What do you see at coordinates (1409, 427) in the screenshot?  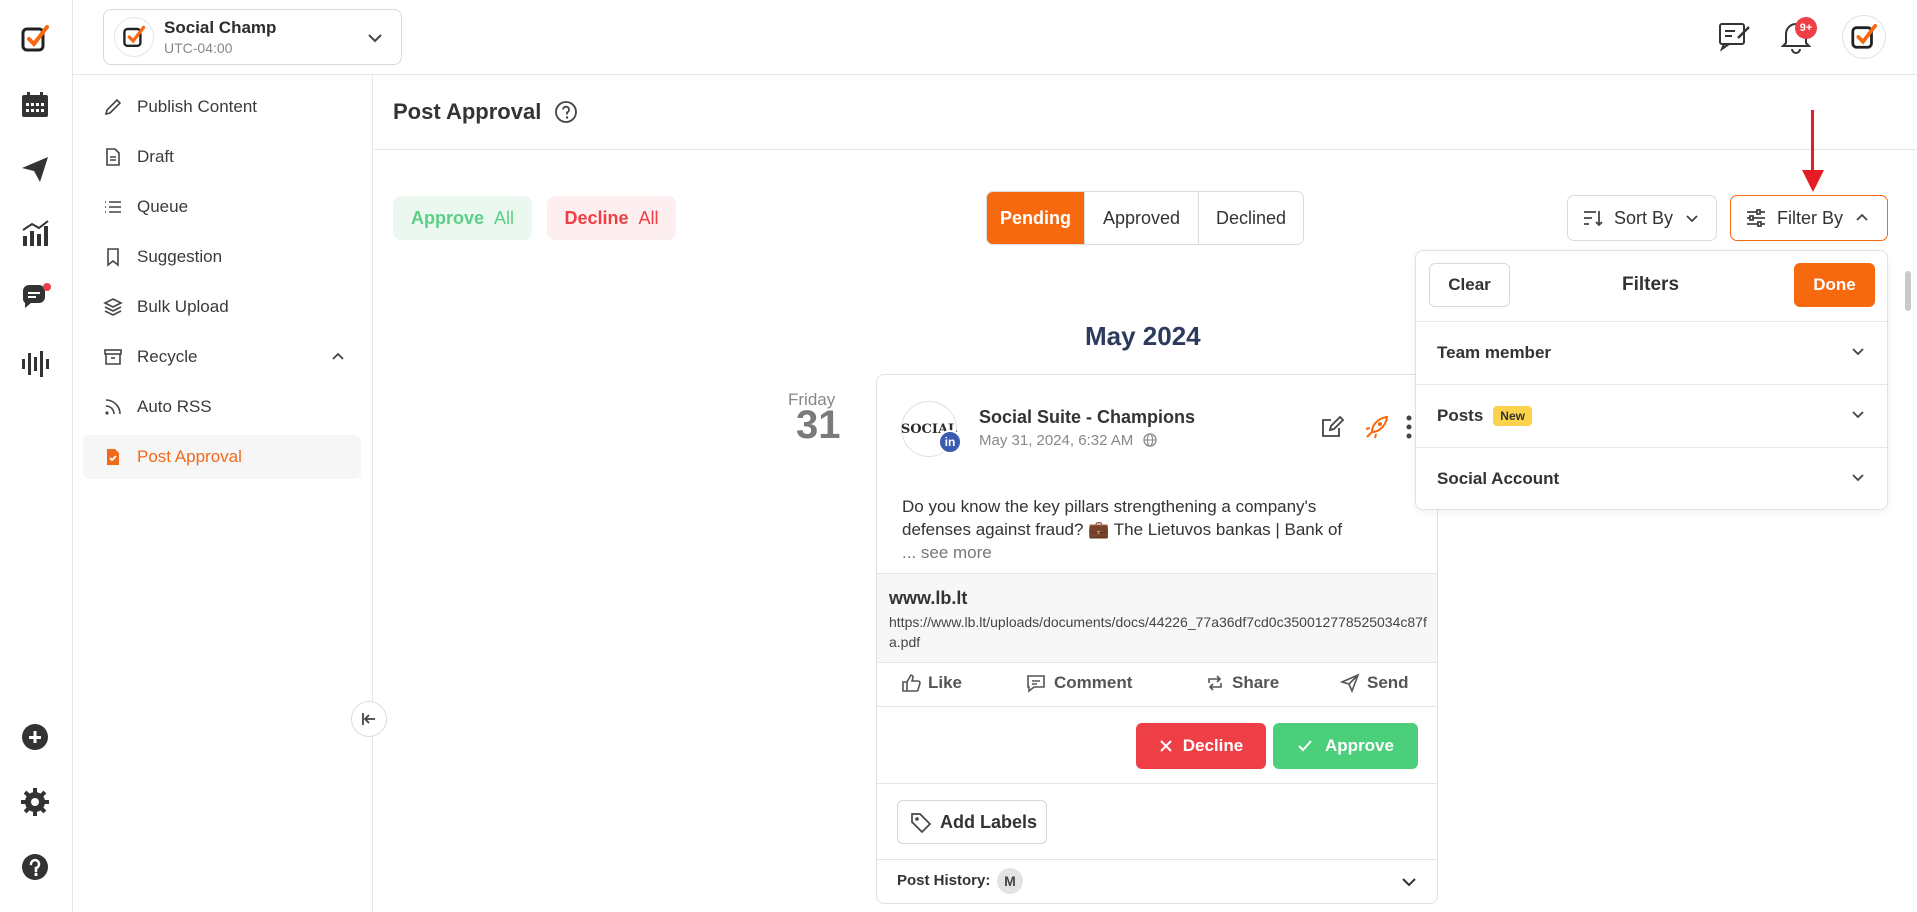 I see `more-options-icon` at bounding box center [1409, 427].